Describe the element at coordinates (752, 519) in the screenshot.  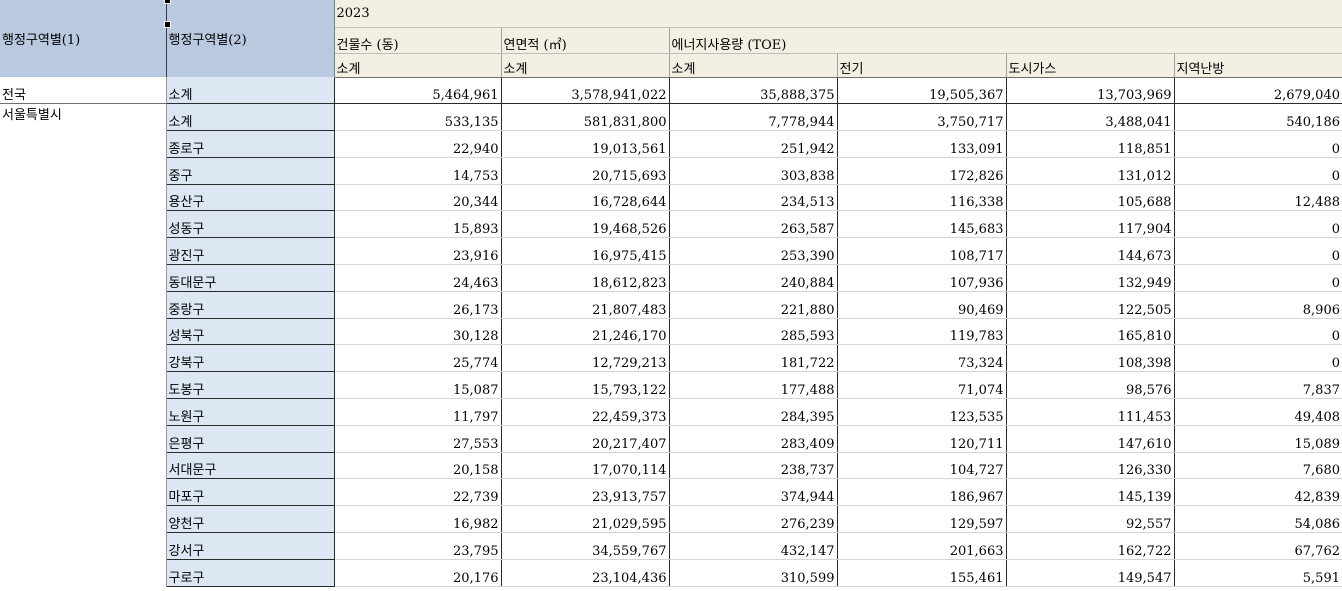
I see `value-cell: 276,239` at that location.